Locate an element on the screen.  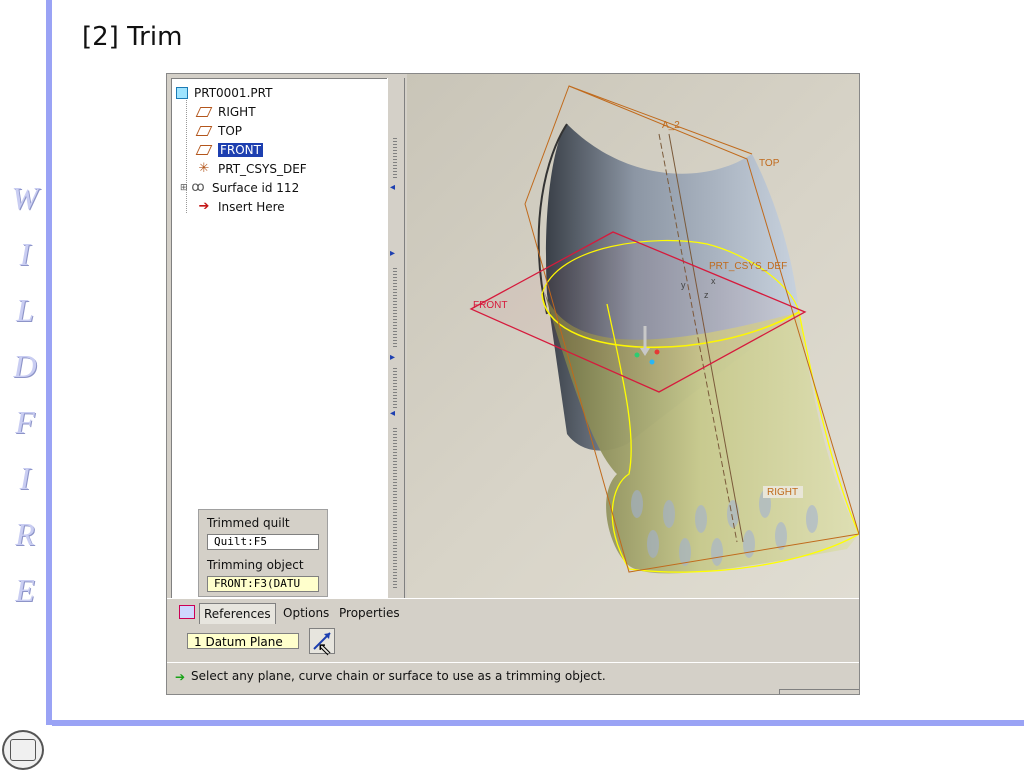
tree-item-top: TOP is located at coordinates (219, 131).